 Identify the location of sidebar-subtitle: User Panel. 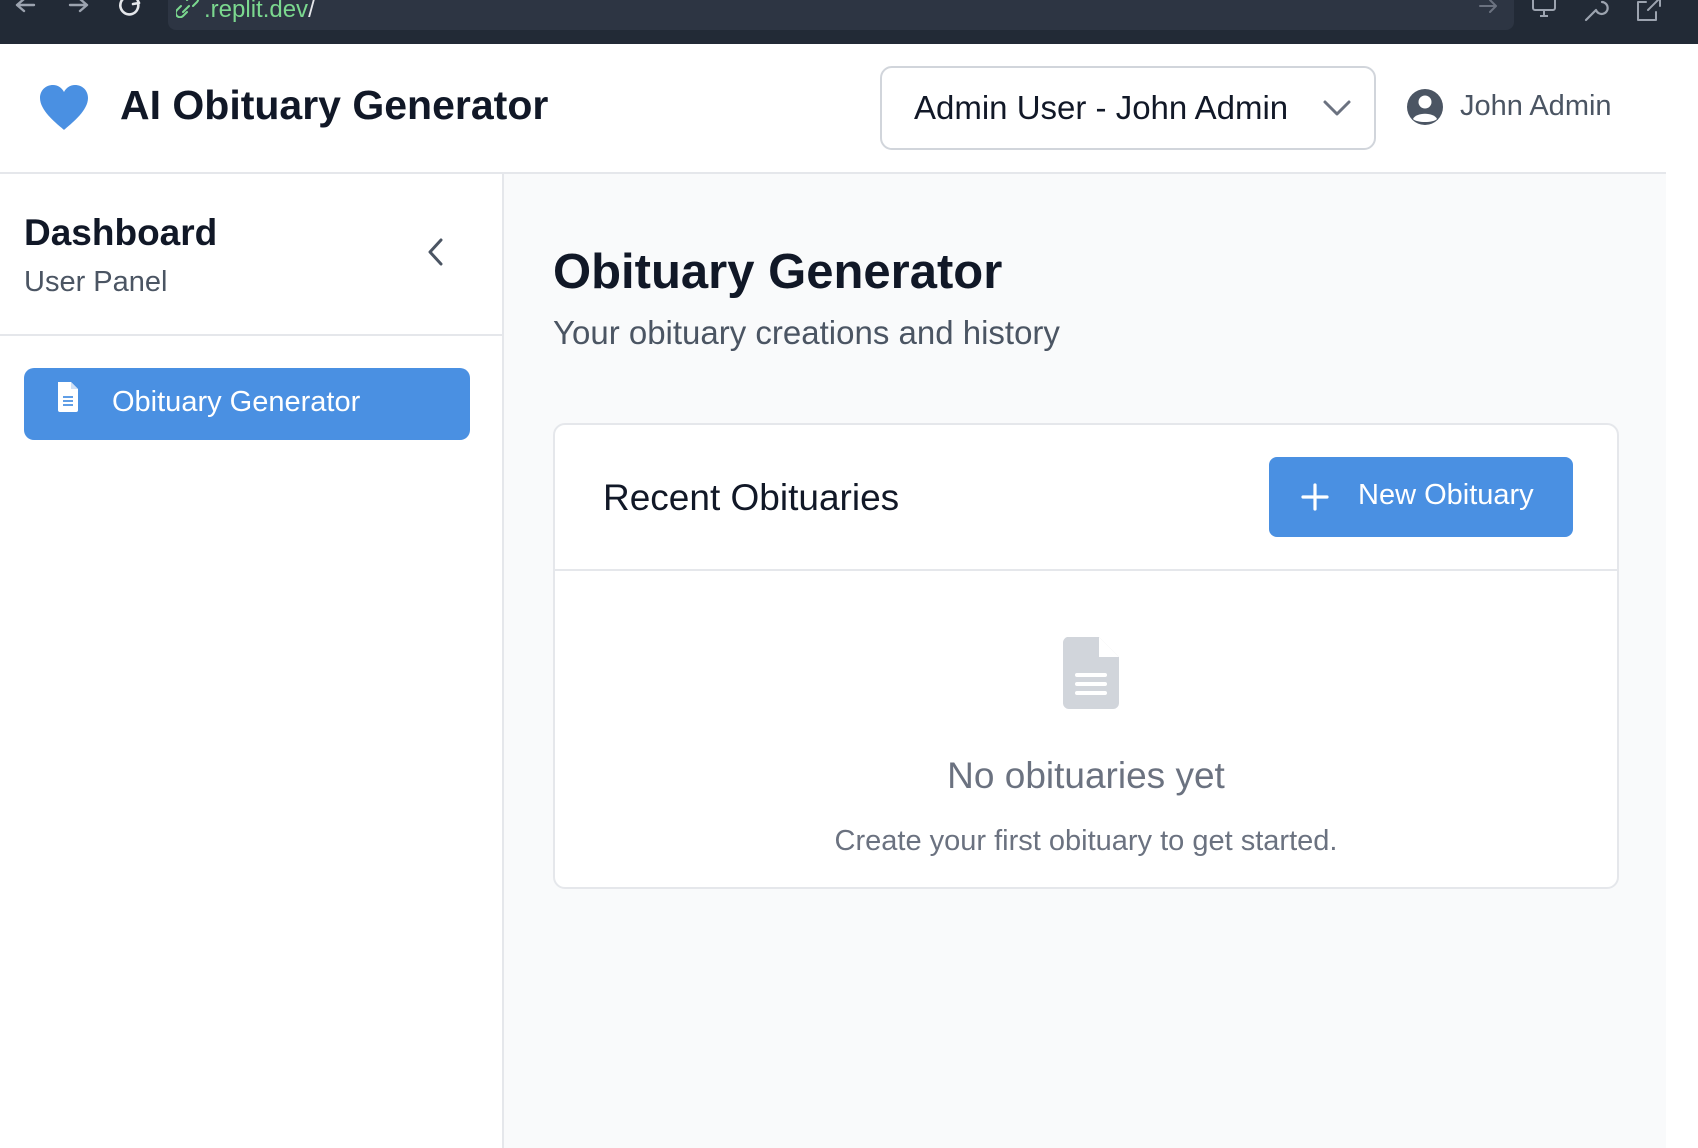
(96, 282).